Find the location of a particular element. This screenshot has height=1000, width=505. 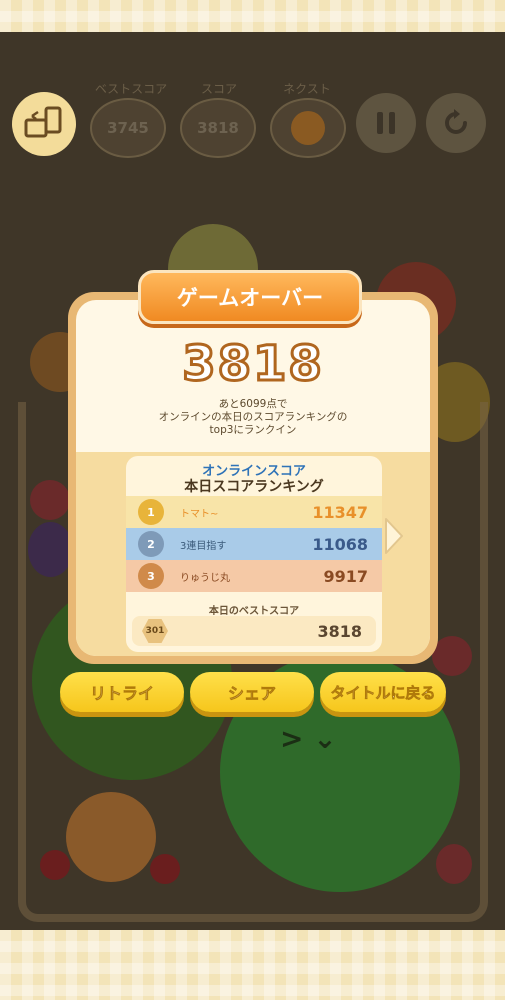

score-value: 3818 is located at coordinates (218, 128).